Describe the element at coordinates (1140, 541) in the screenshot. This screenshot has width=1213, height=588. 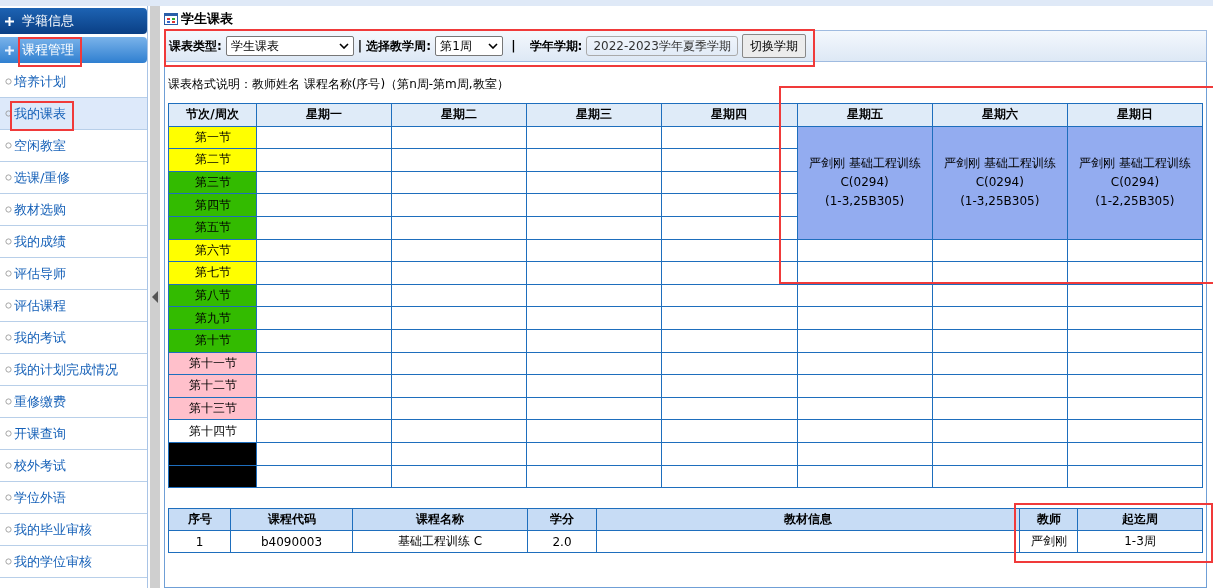
I see `table-cell: 1-3周` at that location.